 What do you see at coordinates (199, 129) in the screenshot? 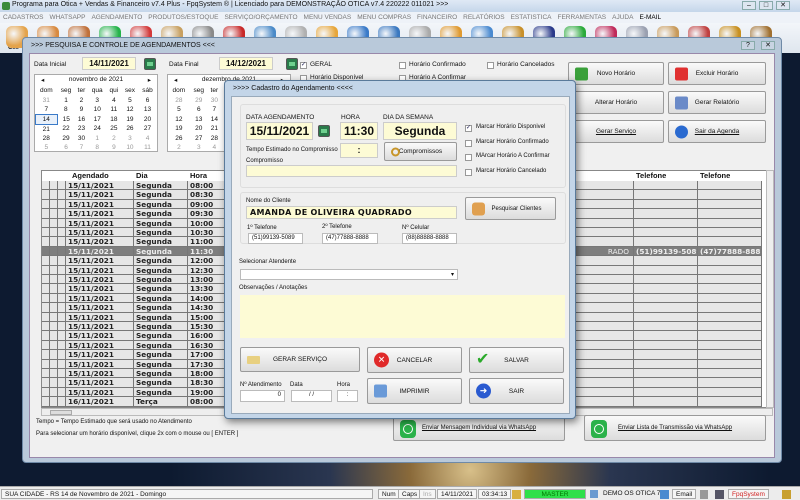
I see `calendar-day: 20` at bounding box center [199, 129].